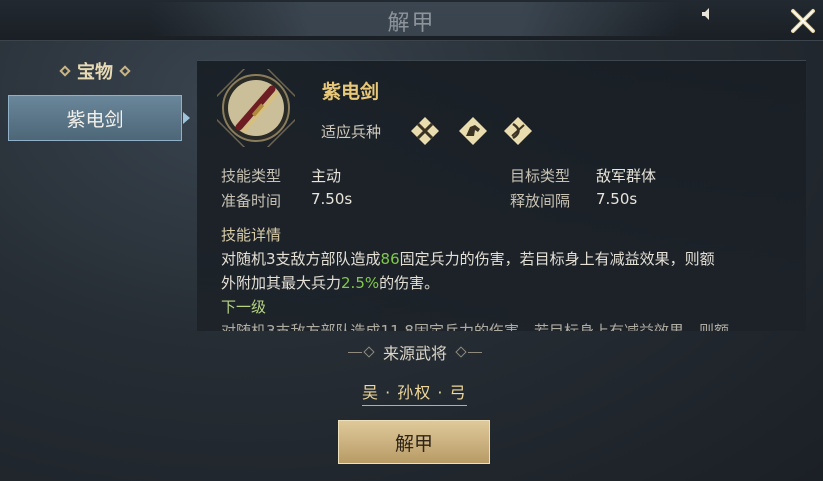 Image resolution: width=823 pixels, height=481 pixels. I want to click on sidebar-header: 宝物, so click(95, 71).